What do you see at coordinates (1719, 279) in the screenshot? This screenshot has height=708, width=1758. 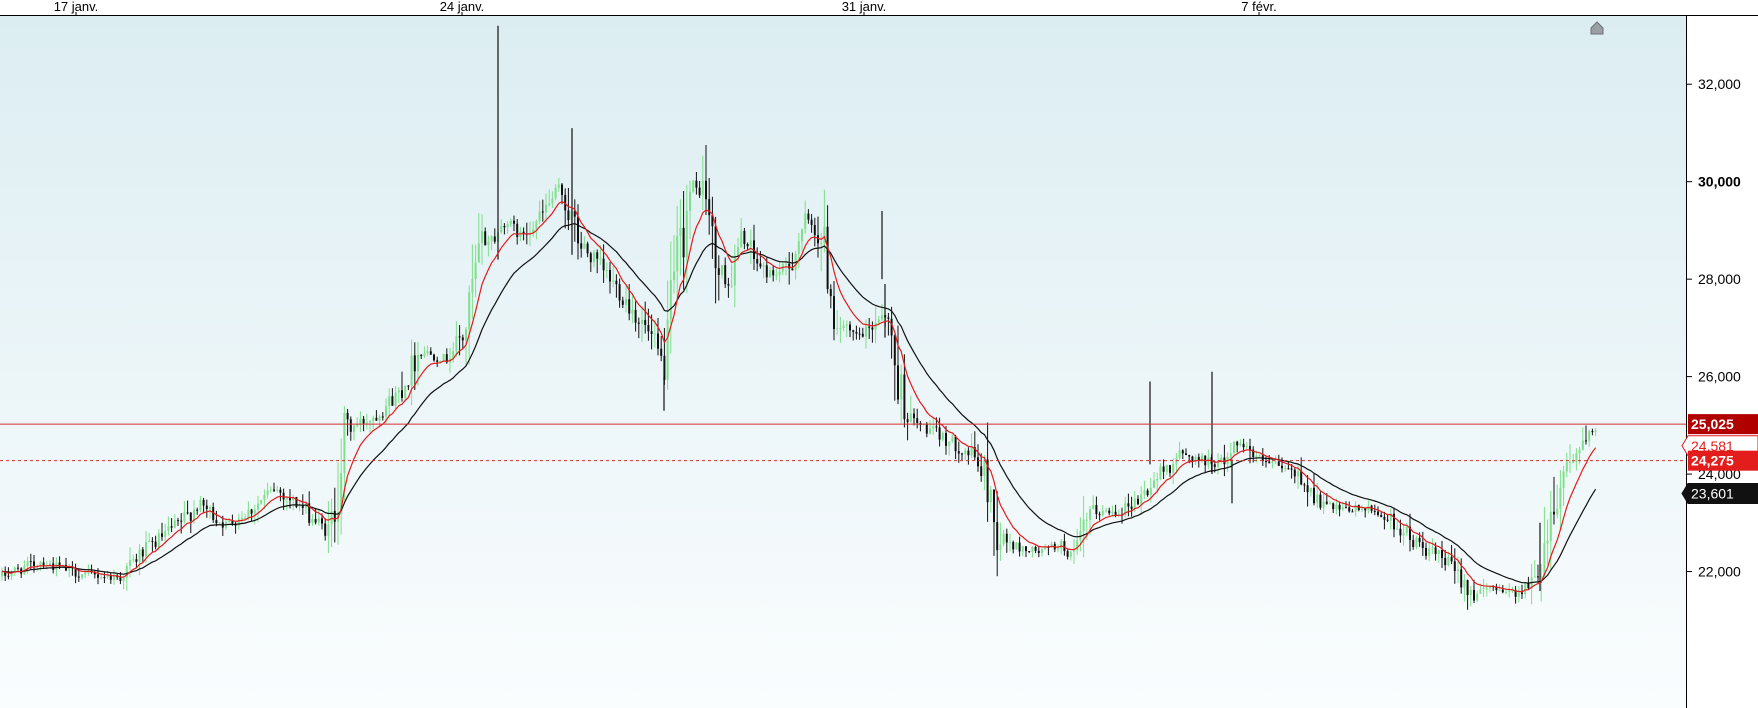 I see `y-tick-label: 28,000` at bounding box center [1719, 279].